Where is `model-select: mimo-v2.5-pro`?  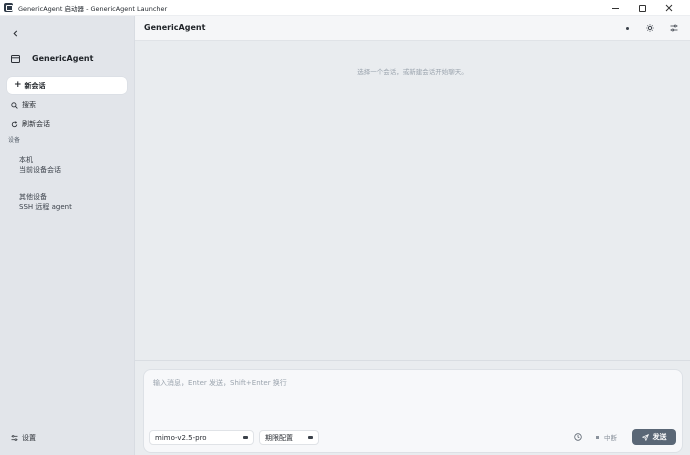 model-select: mimo-v2.5-pro is located at coordinates (201, 437).